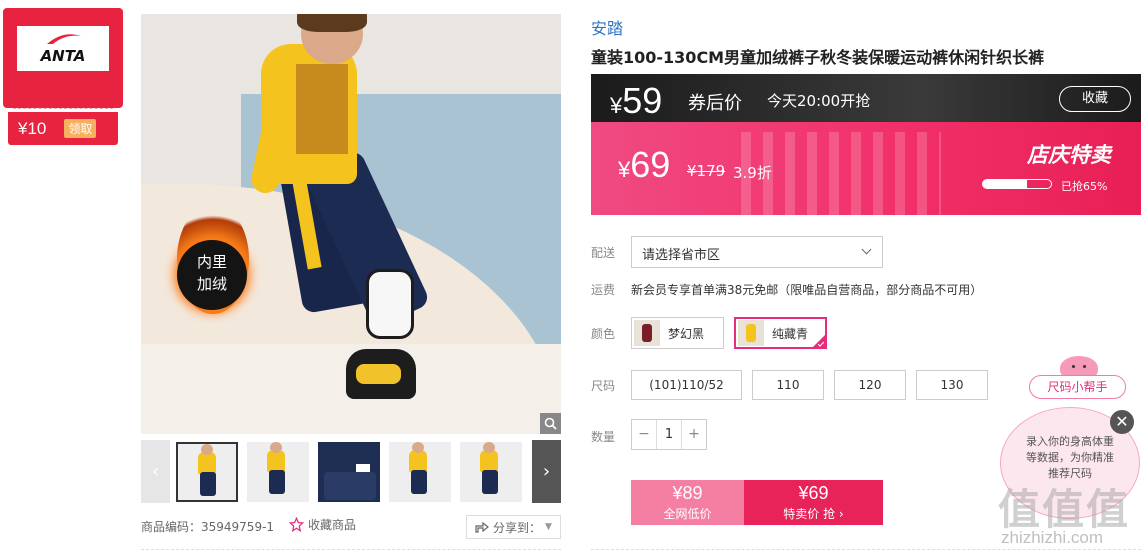  What do you see at coordinates (64, 39) in the screenshot?
I see `anta-swoosh-icon` at bounding box center [64, 39].